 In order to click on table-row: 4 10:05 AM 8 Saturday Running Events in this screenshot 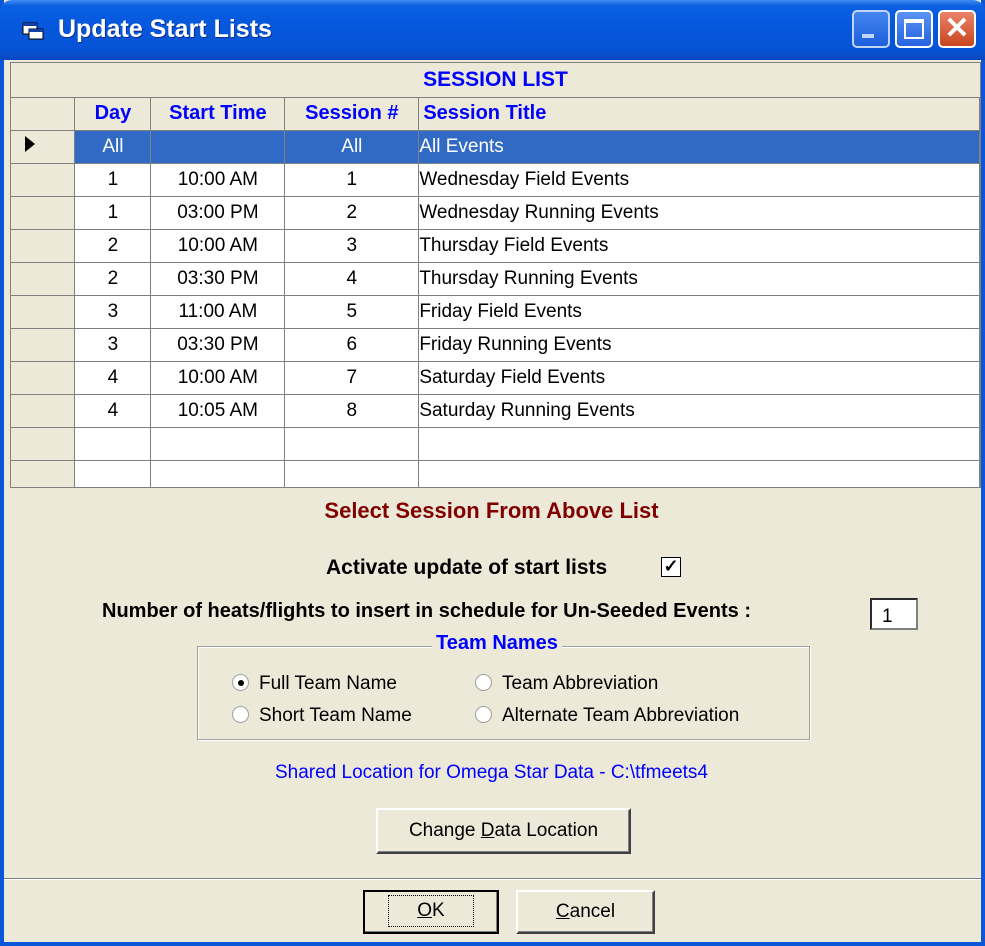, I will do `click(495, 411)`.